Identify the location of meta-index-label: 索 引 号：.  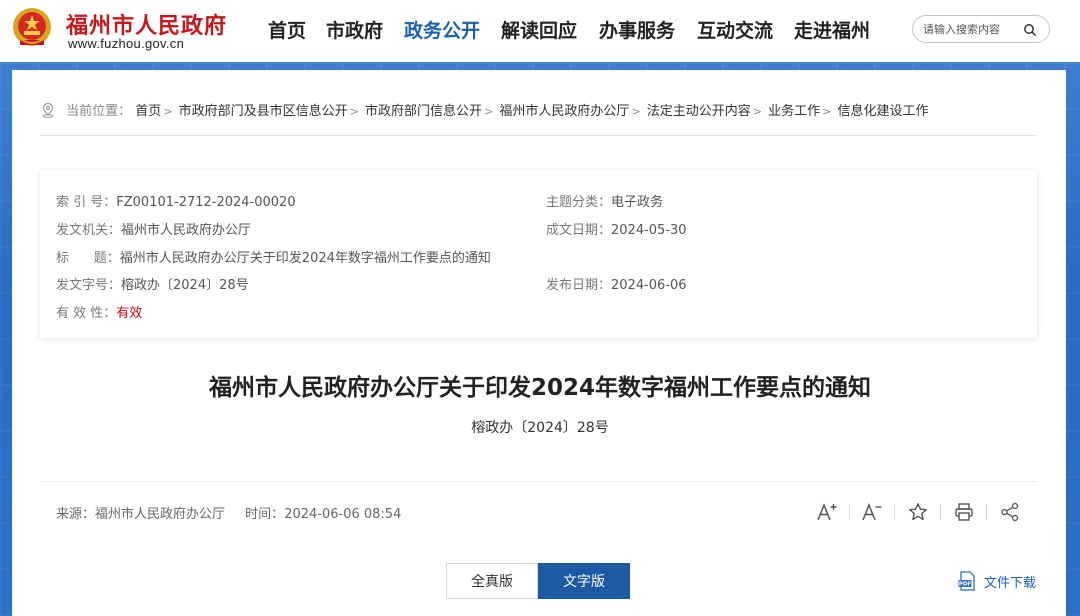
(86, 202).